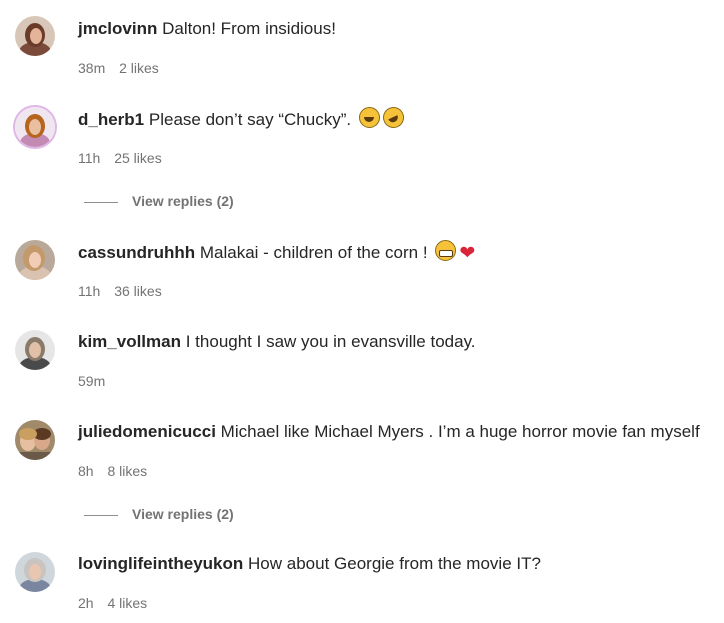  I want to click on comment-time: 59m, so click(92, 381).